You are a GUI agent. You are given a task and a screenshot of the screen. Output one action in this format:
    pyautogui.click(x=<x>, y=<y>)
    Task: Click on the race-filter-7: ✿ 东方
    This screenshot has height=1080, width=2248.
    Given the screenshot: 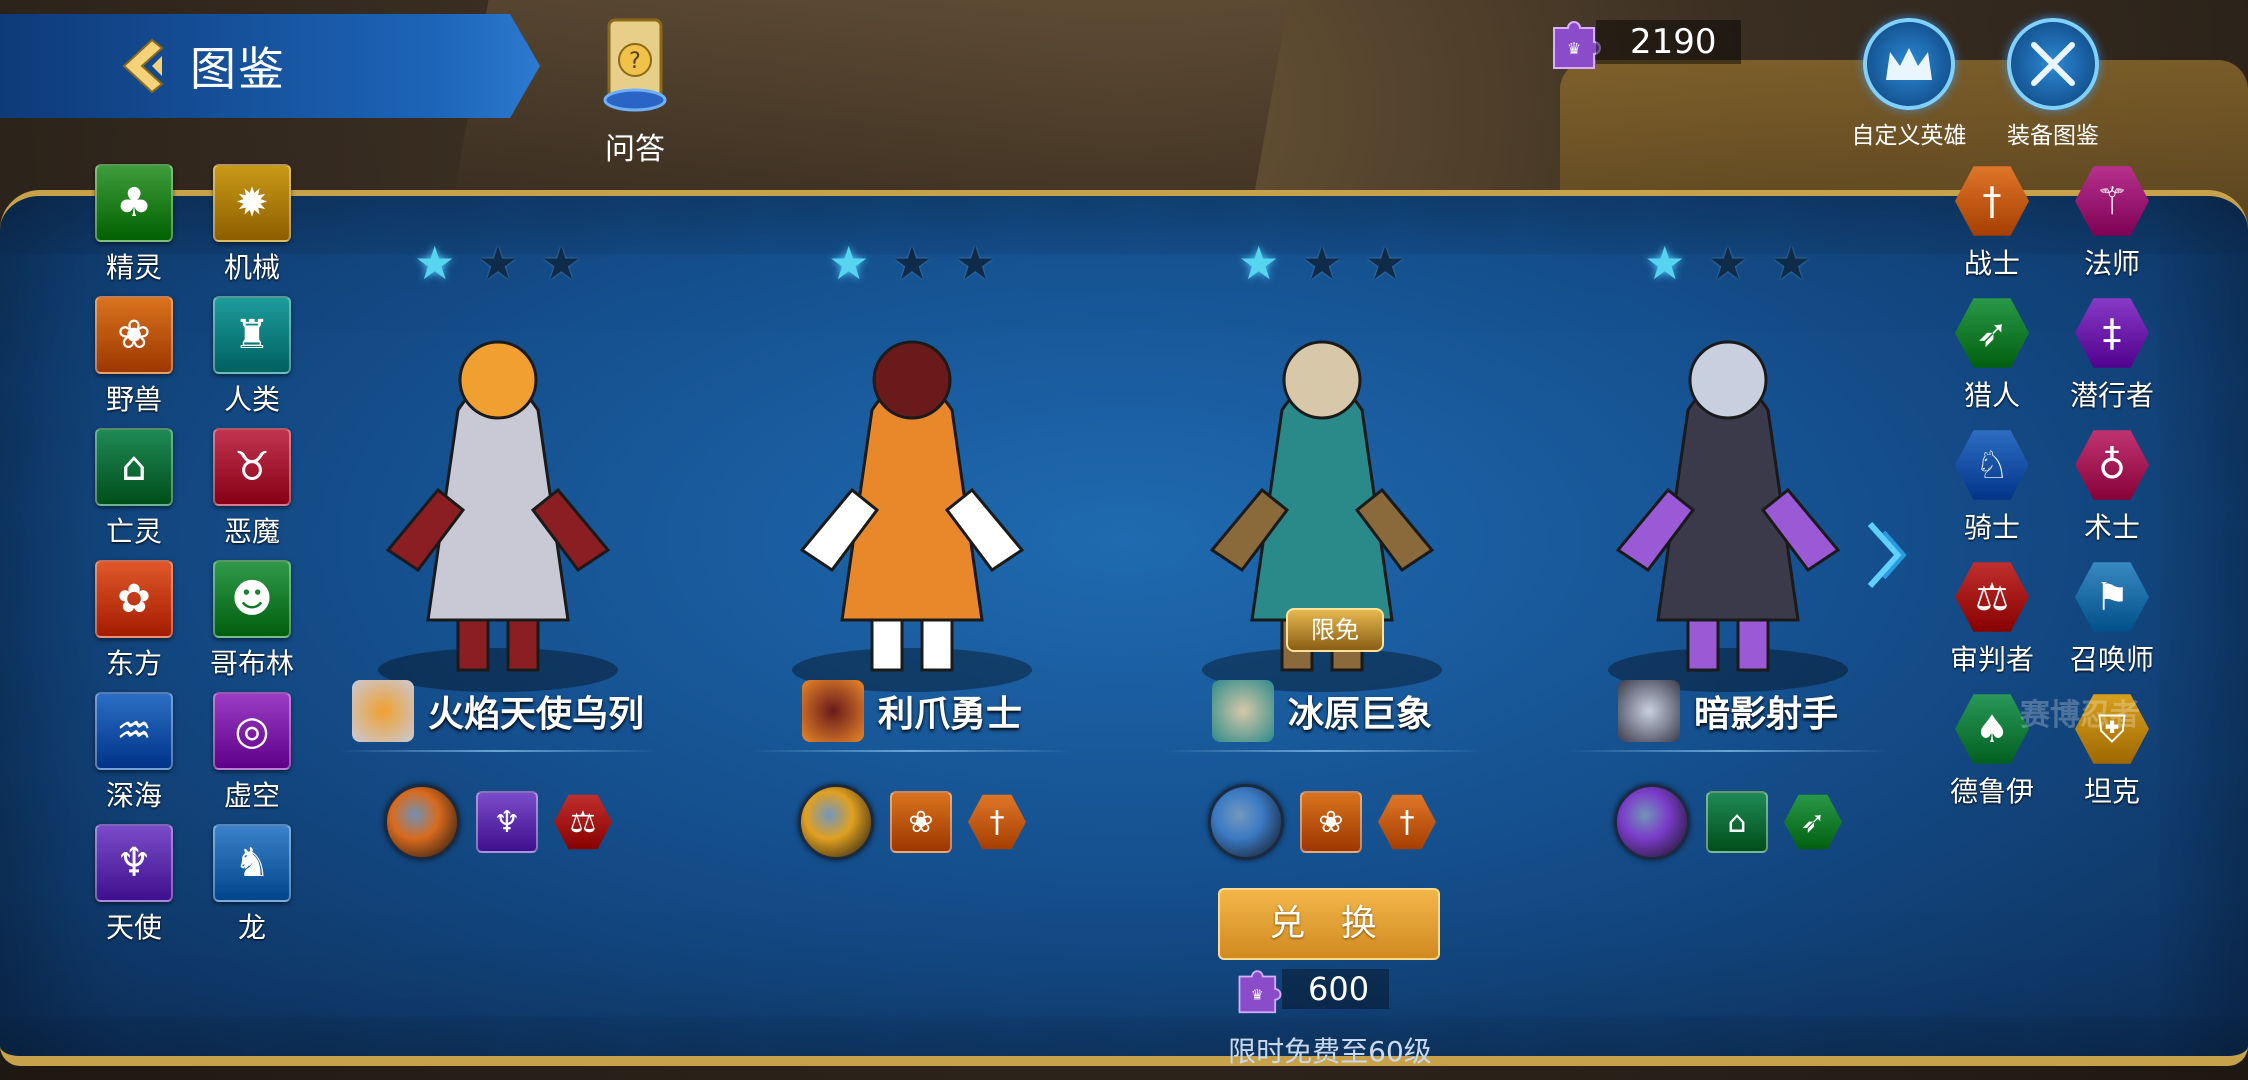 What is the action you would take?
    pyautogui.click(x=134, y=621)
    